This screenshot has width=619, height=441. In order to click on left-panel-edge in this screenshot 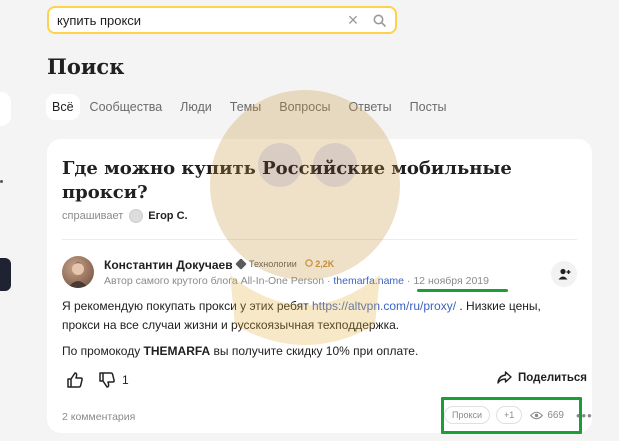, I will do `click(5, 109)`.